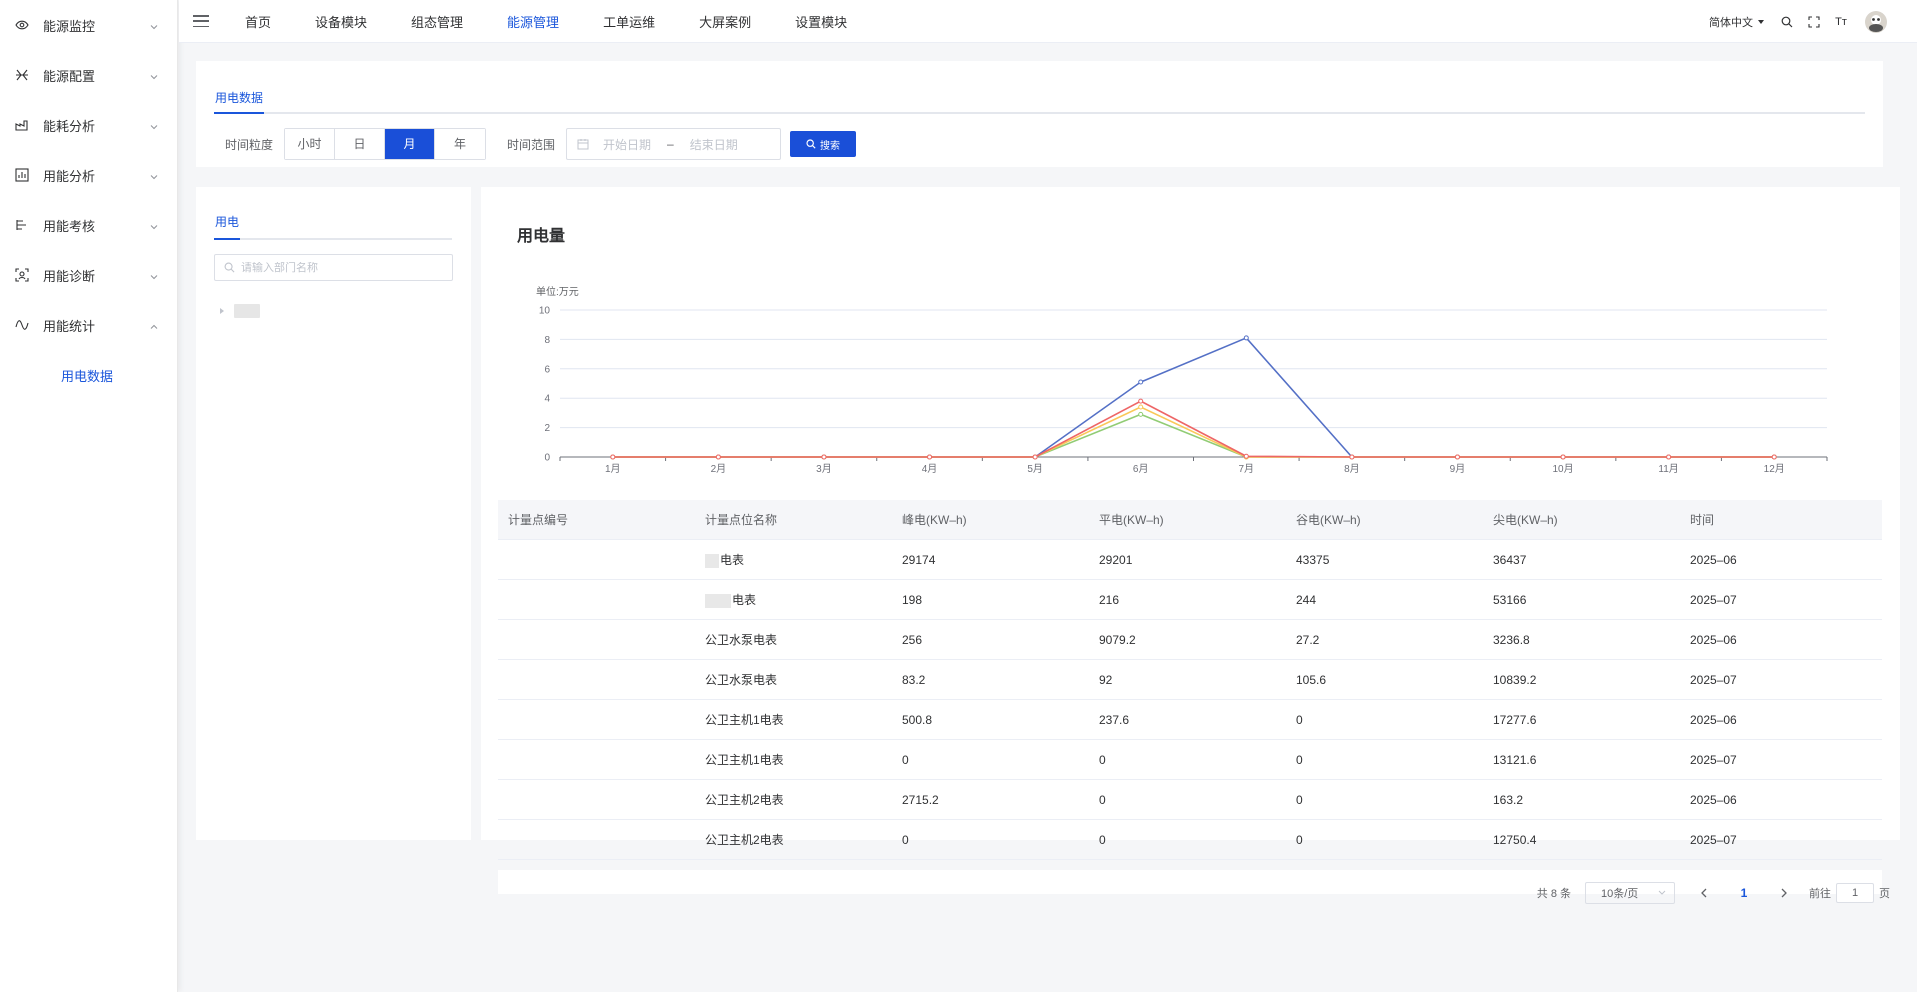  What do you see at coordinates (568, 21) in the screenshot?
I see `top-nav: 首页 设备模块 组态管理 能源管理 工单运维 大屏案例 设置模块` at bounding box center [568, 21].